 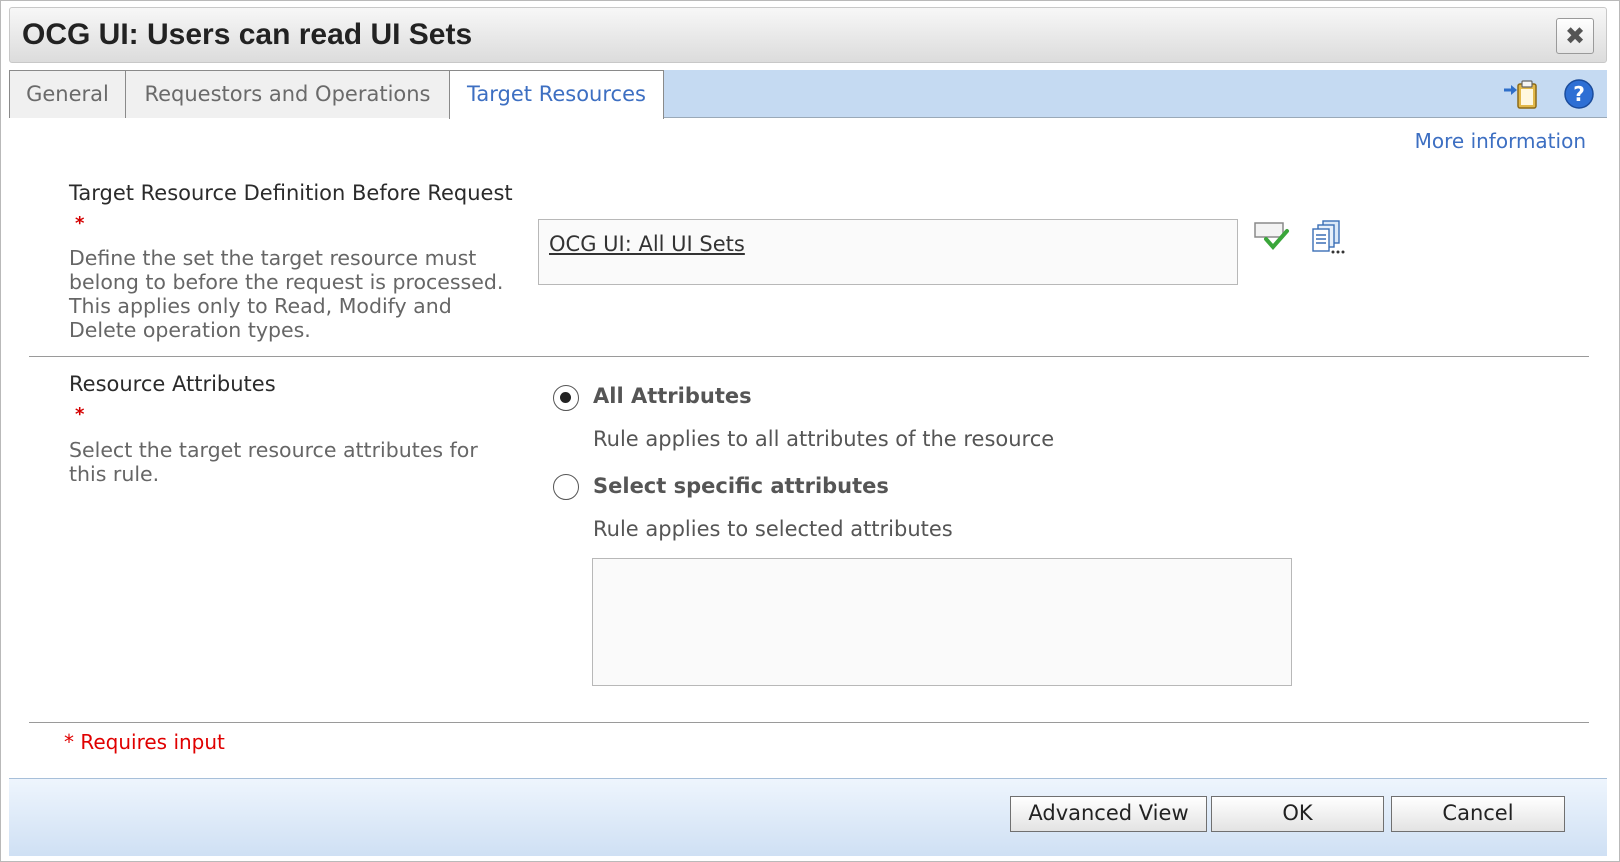 What do you see at coordinates (144, 742) in the screenshot?
I see `requires-input-note: * Requires input` at bounding box center [144, 742].